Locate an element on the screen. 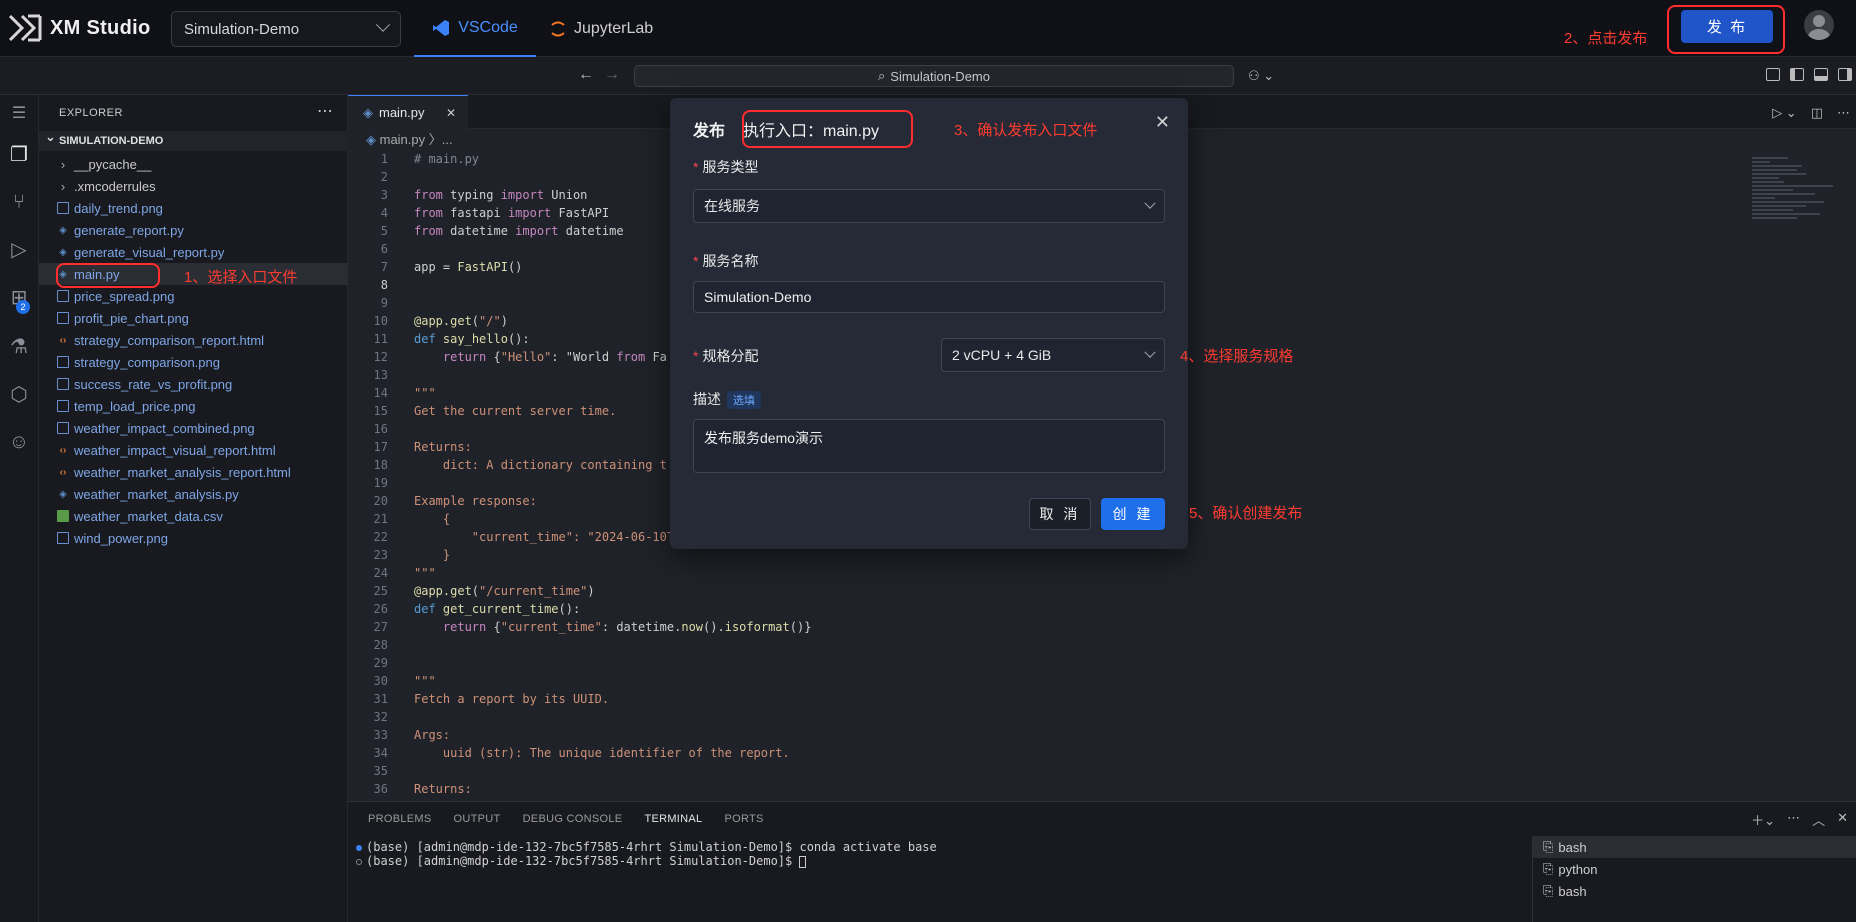 The height and width of the screenshot is (922, 1856). file-item: weather_market_data.csv is located at coordinates (193, 516).